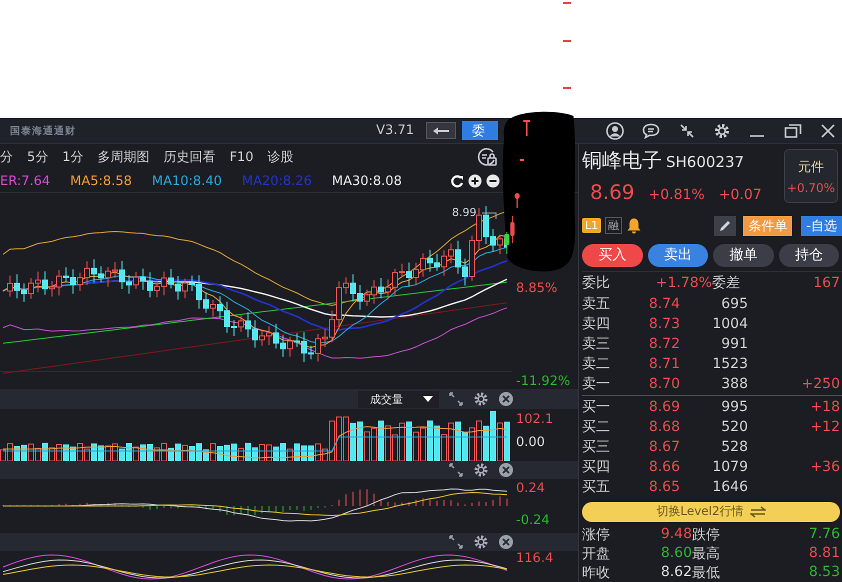  I want to click on row-label: 卖三, so click(596, 343).